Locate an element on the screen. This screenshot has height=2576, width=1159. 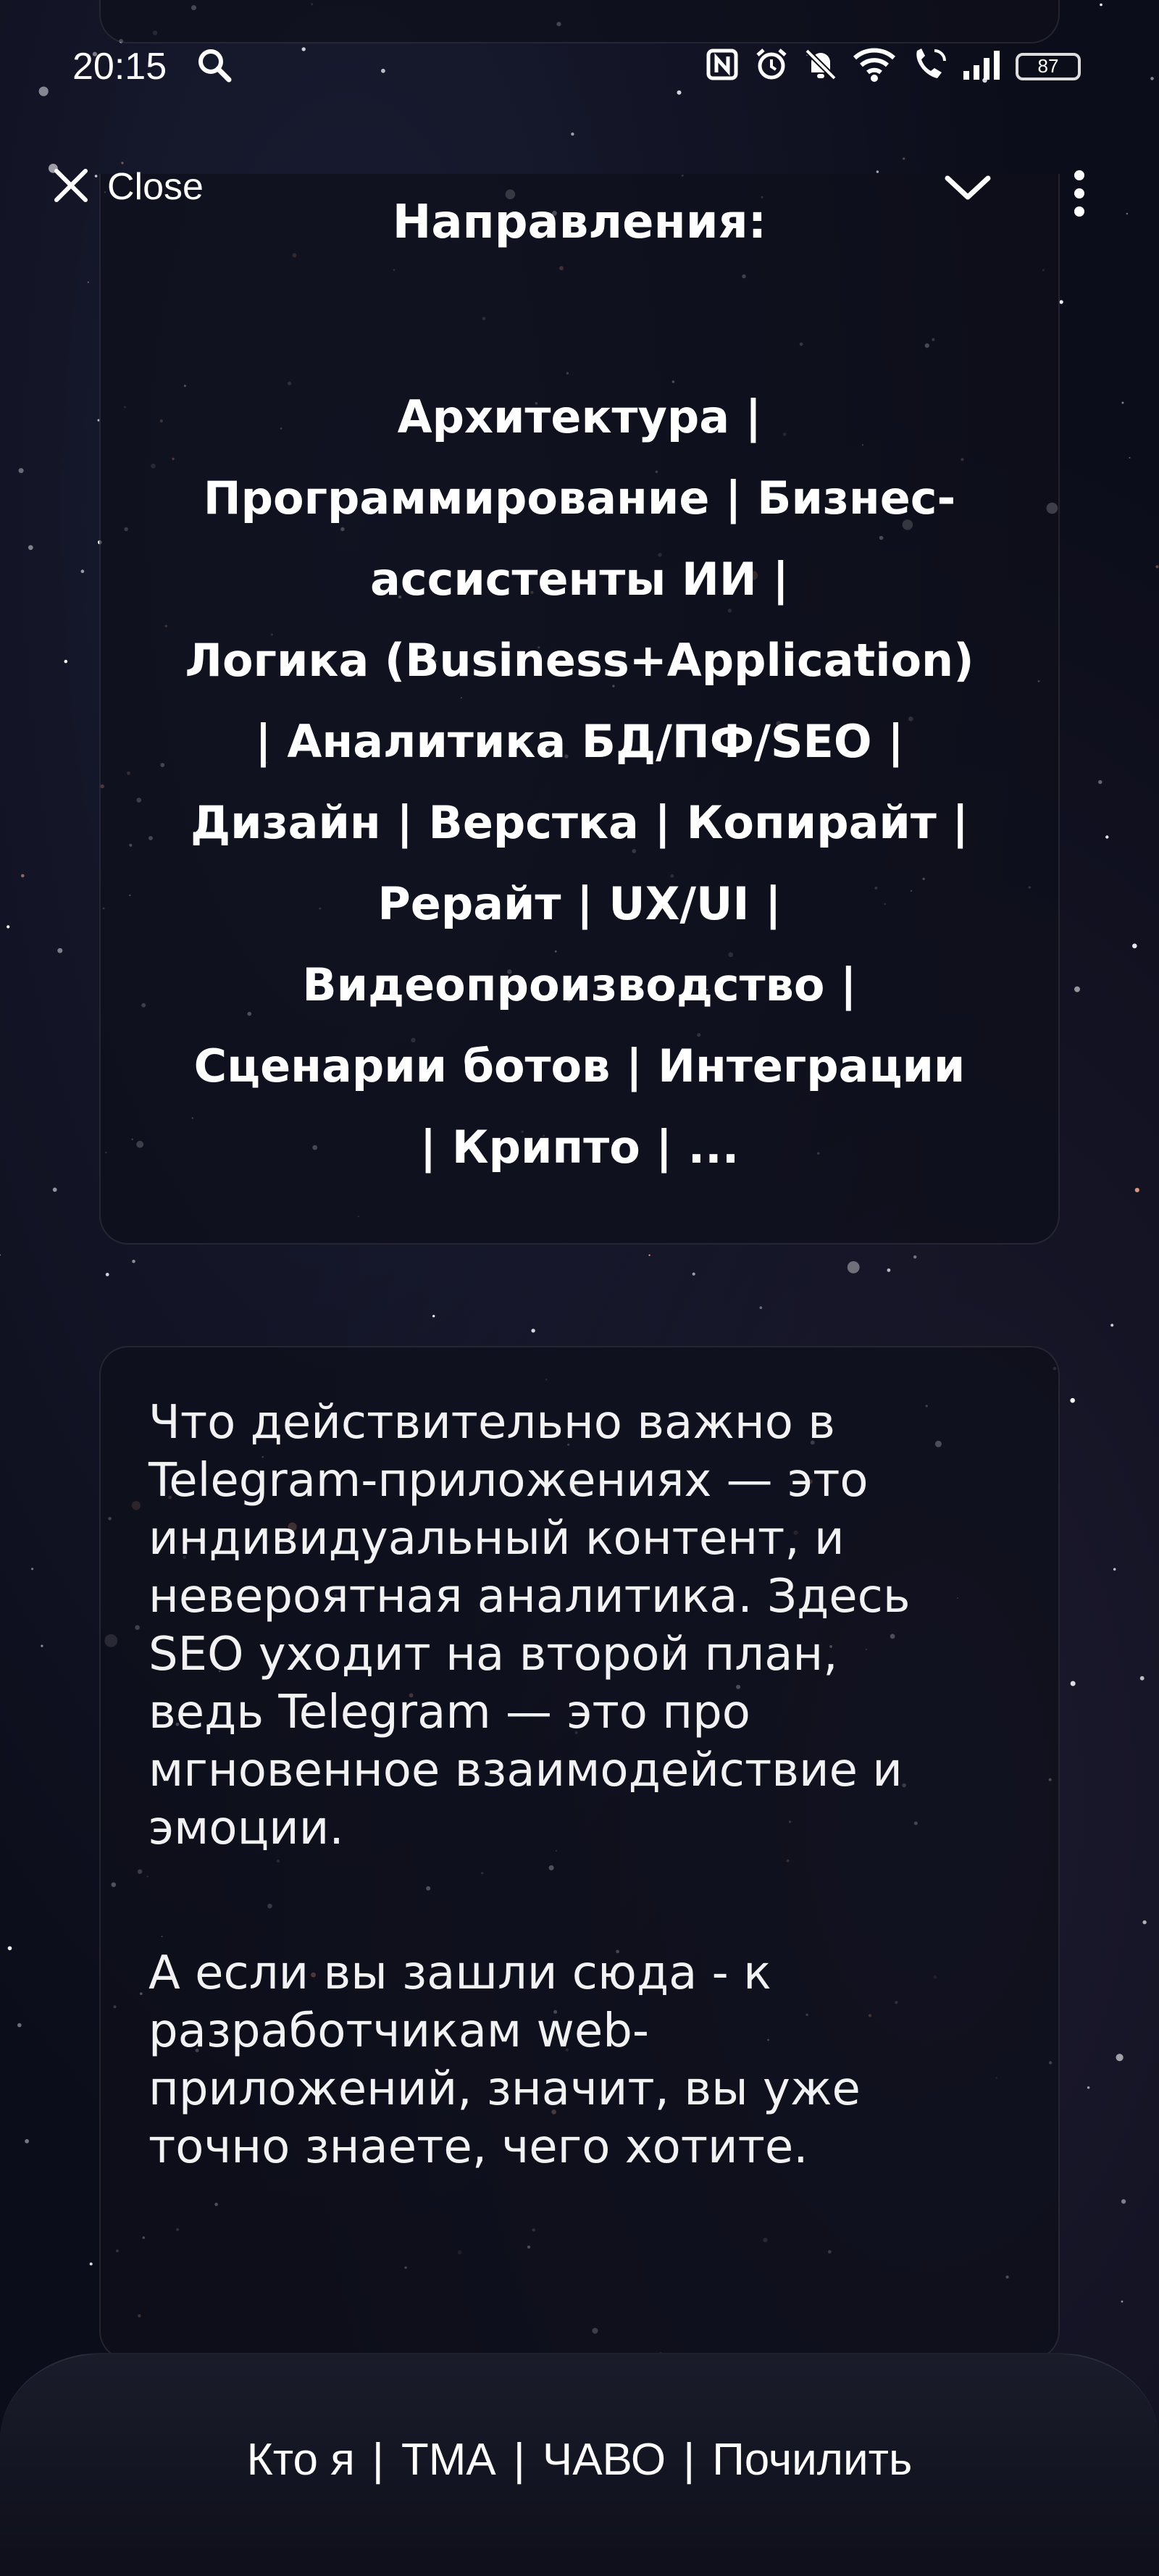
info-line: мгновенное взаимодействие и is located at coordinates (525, 1770).